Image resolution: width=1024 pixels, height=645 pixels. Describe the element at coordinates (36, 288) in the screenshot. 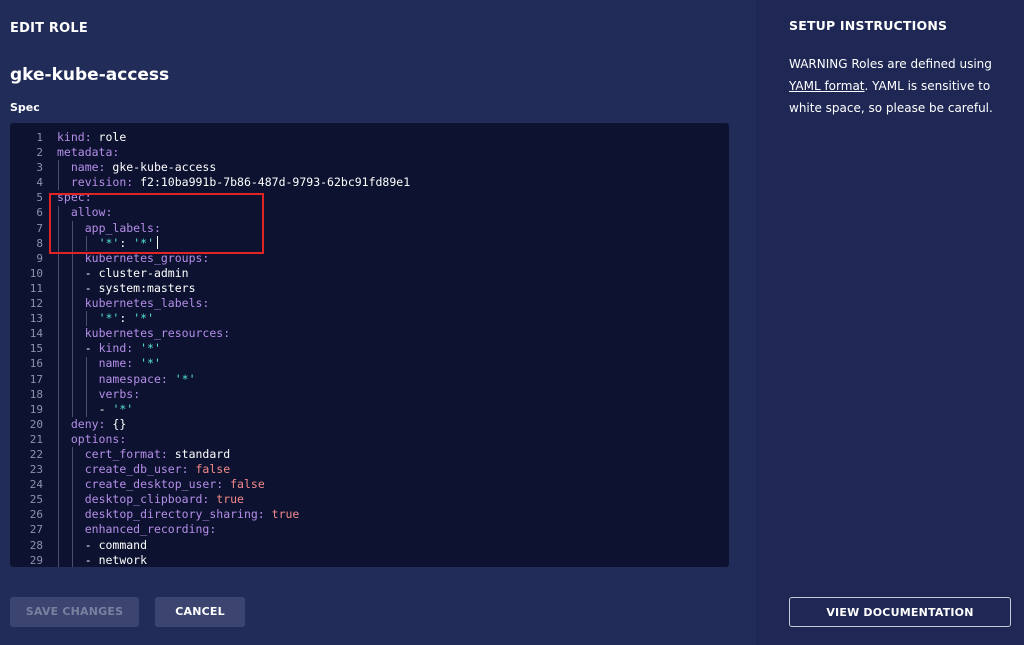

I see `line-number: 11` at that location.